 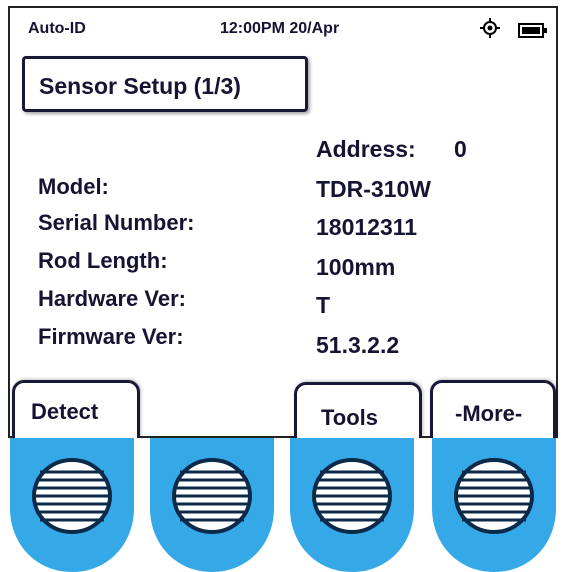 What do you see at coordinates (460, 149) in the screenshot?
I see `address-value: 0` at bounding box center [460, 149].